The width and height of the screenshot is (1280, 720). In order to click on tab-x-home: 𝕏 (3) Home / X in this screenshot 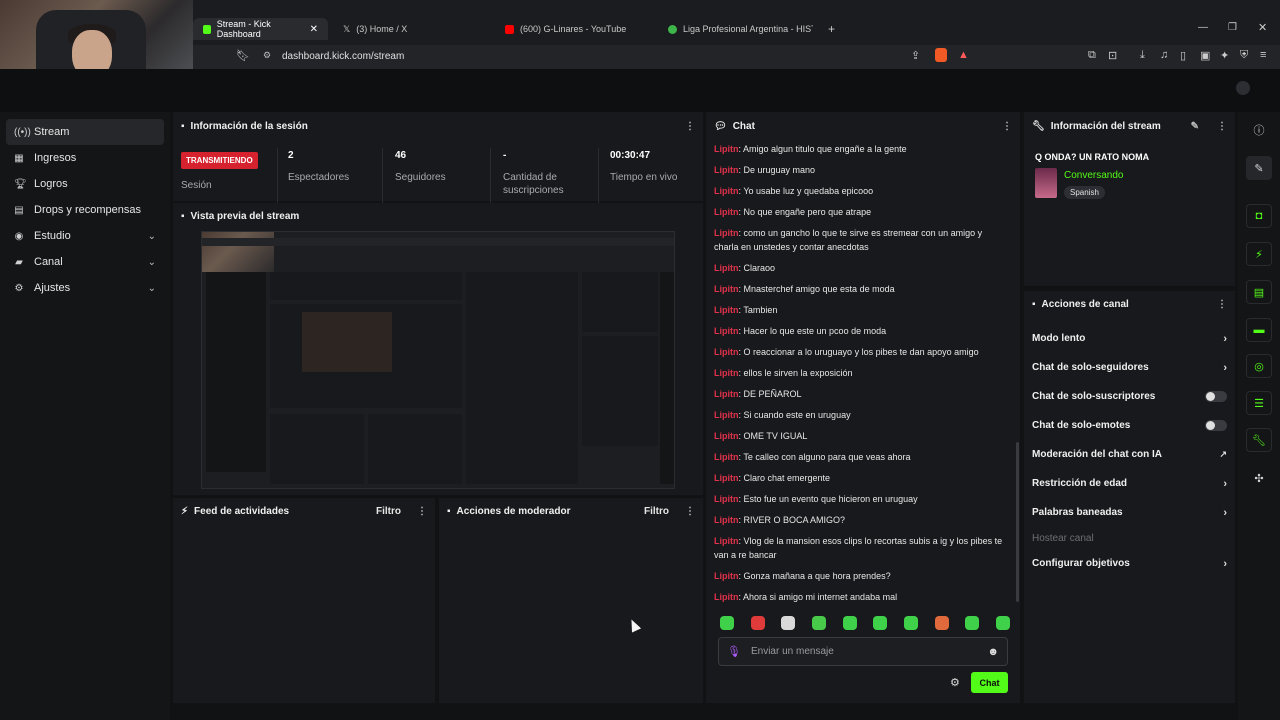, I will do `click(413, 29)`.